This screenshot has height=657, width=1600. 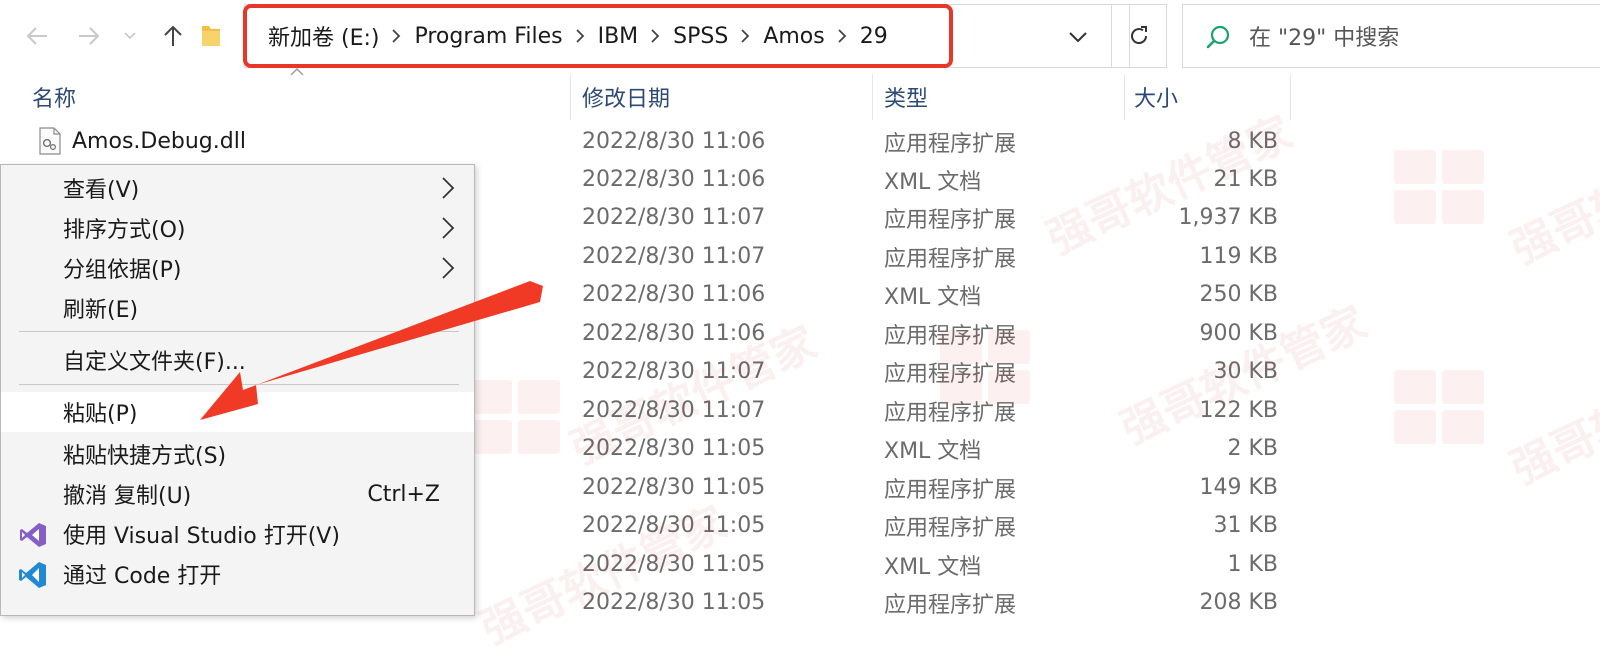 What do you see at coordinates (1252, 448) in the screenshot?
I see `file-size: 2 KB` at bounding box center [1252, 448].